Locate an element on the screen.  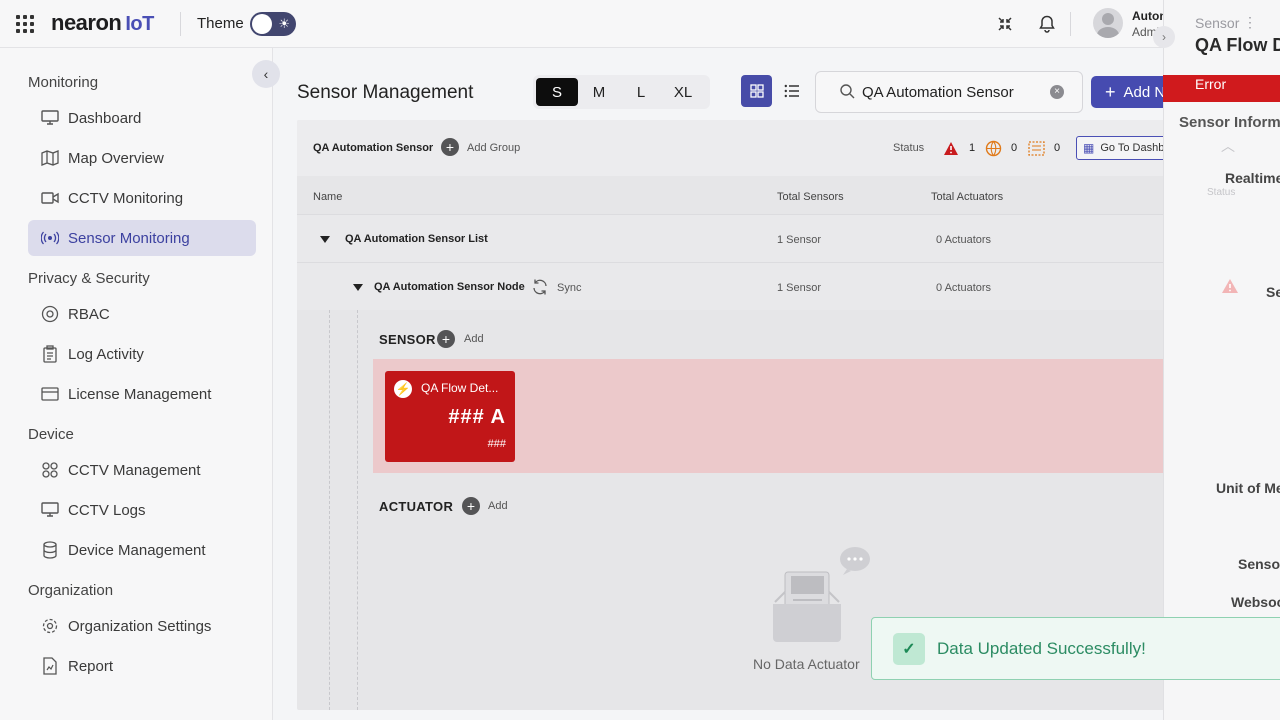
websocket-label: Websoc is located at coordinates (1255, 602).